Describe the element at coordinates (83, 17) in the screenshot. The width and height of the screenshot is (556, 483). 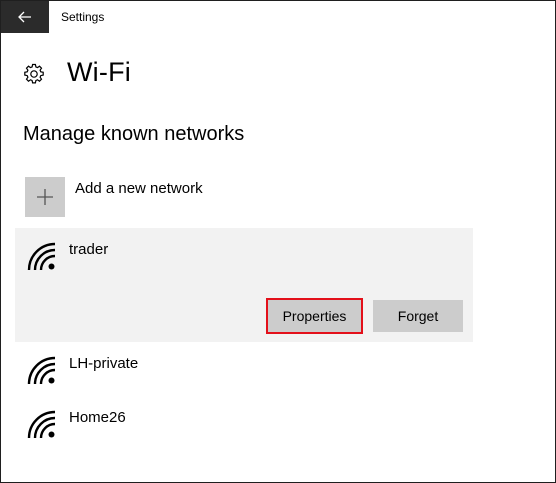
I see `window-title: Settings` at that location.